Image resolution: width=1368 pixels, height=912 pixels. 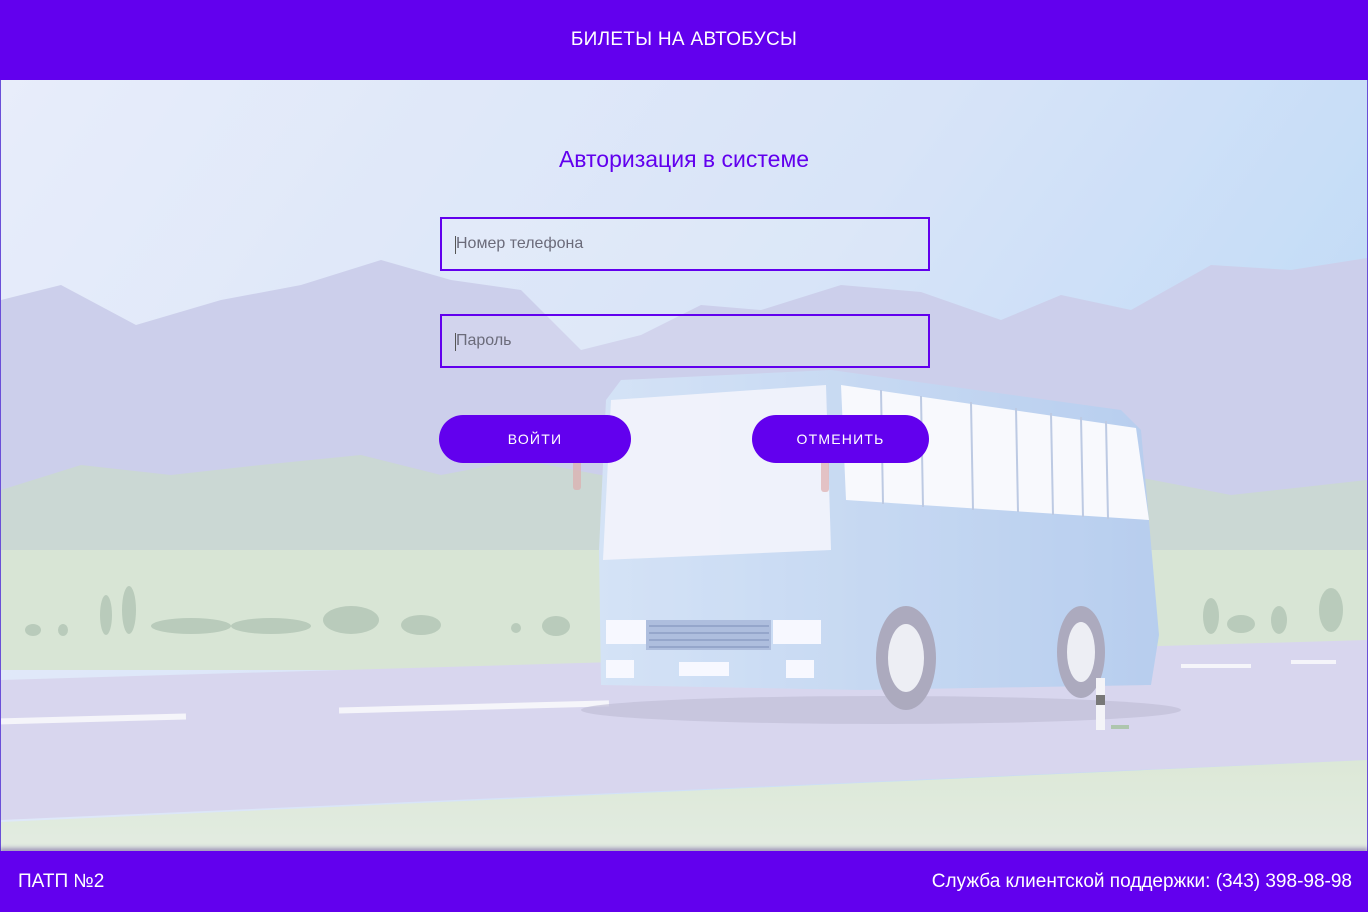 I want to click on login-title: Авторизация в системе, so click(x=684, y=159).